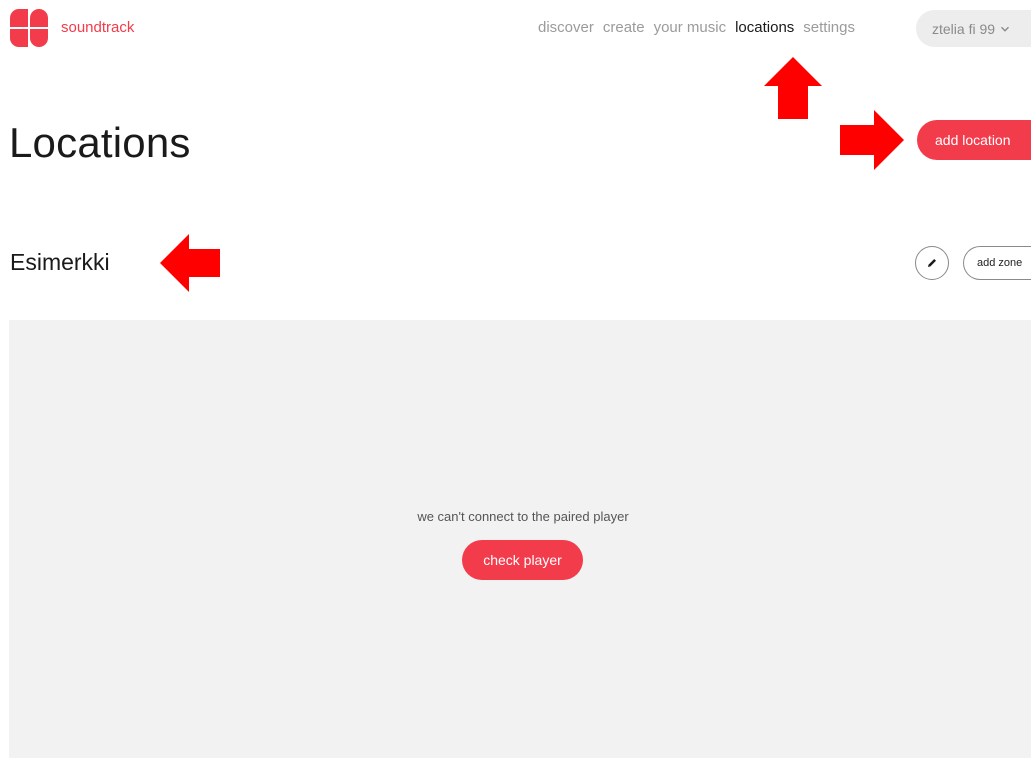  What do you see at coordinates (190, 263) in the screenshot?
I see `arrow-left-icon` at bounding box center [190, 263].